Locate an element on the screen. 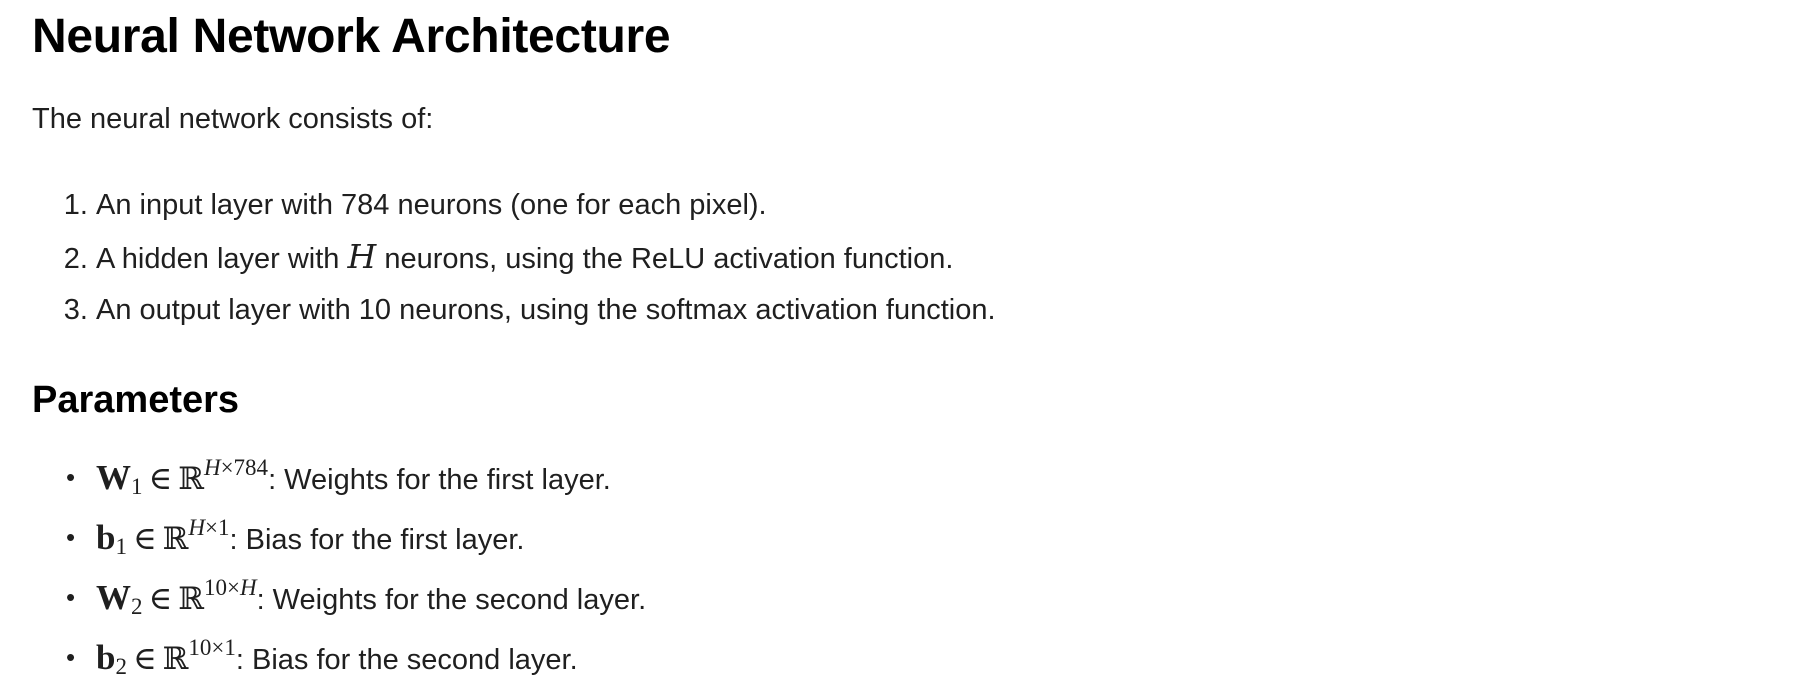 Image resolution: width=1818 pixels, height=692 pixels. parameter-dimension: 10×1 is located at coordinates (211, 647).